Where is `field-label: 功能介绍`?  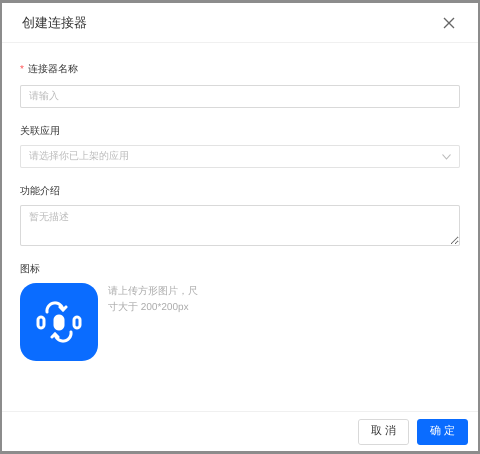
field-label: 功能介绍 is located at coordinates (40, 192).